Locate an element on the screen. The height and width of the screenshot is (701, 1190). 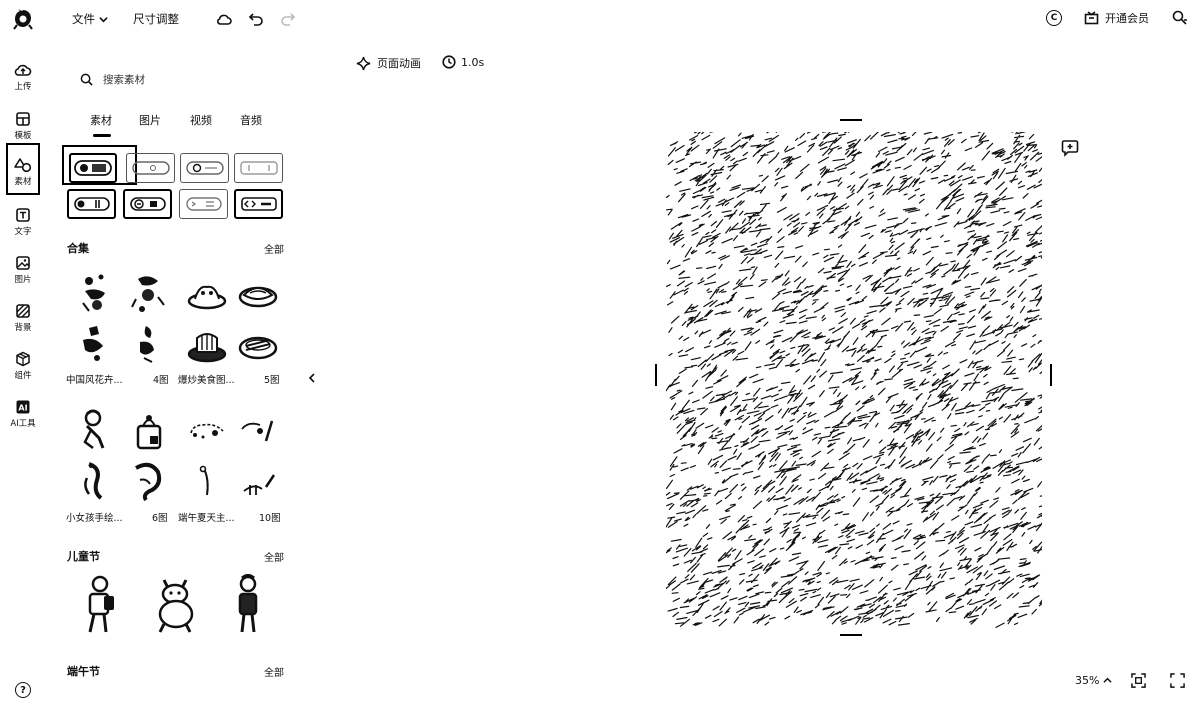
file-menu: 文件 is located at coordinates (90, 19).